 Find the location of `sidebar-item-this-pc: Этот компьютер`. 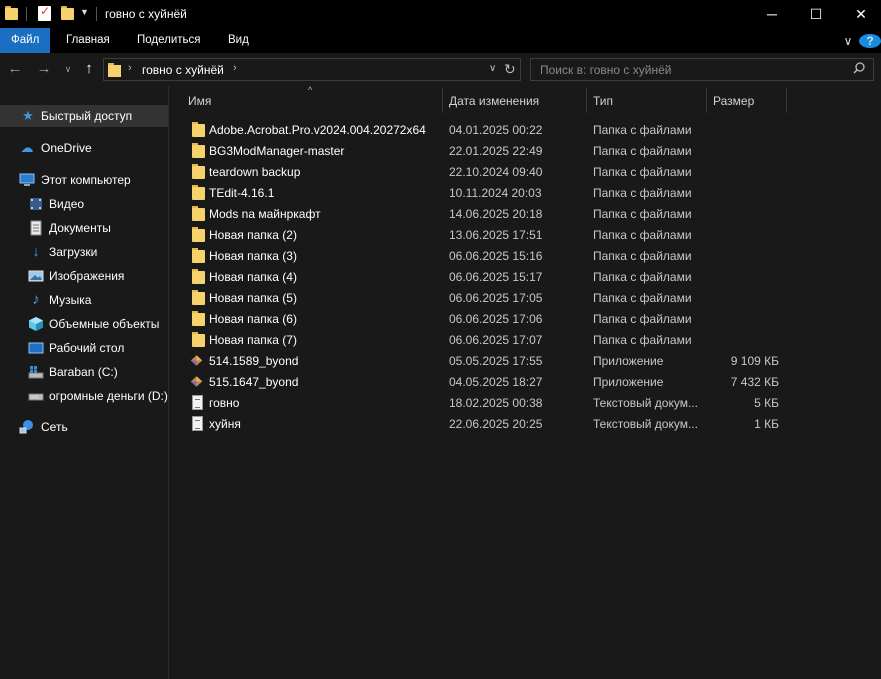

sidebar-item-this-pc: Этот компьютер is located at coordinates (84, 180).